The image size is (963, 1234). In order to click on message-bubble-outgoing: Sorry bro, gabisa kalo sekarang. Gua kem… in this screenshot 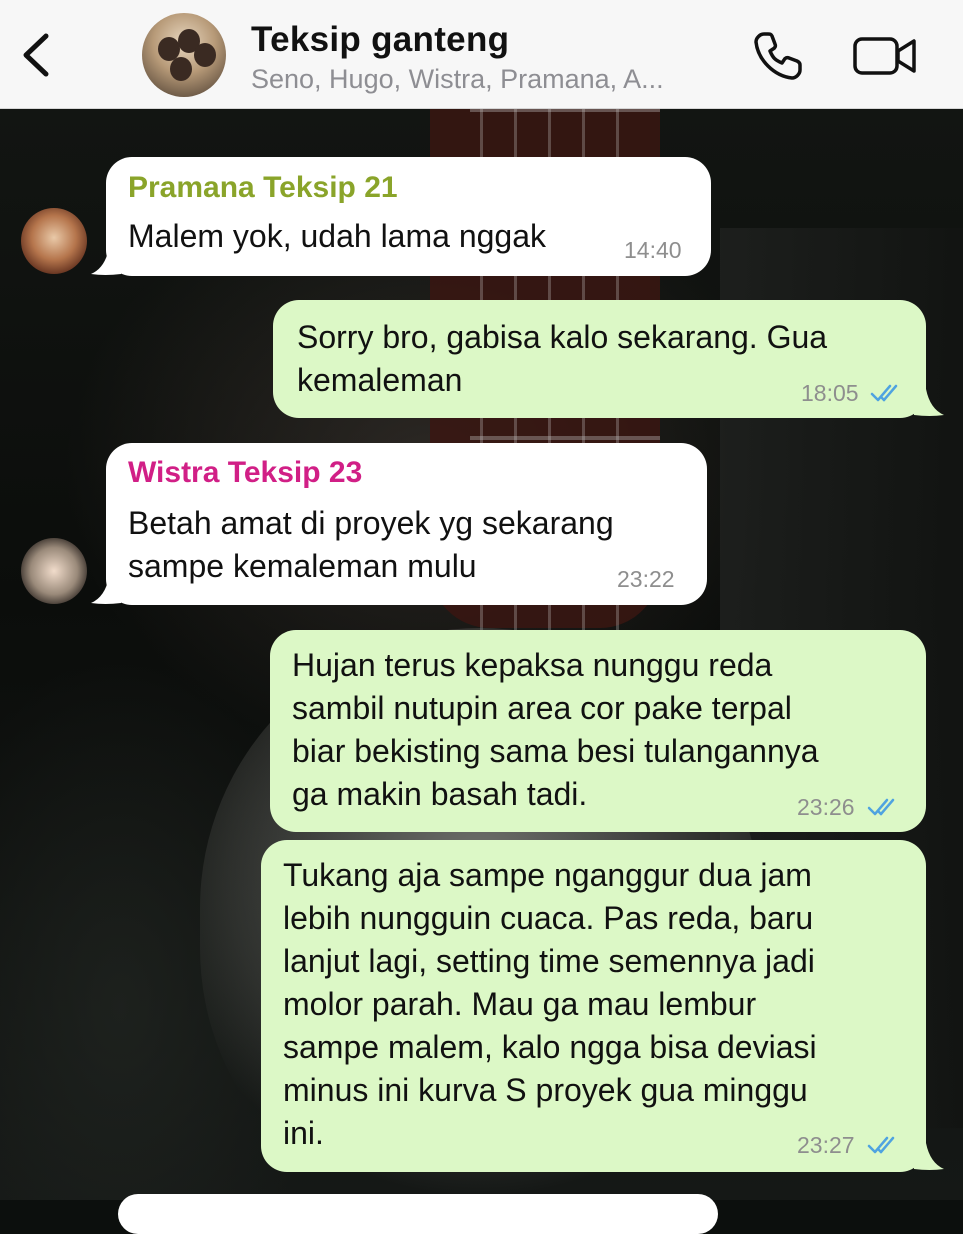, I will do `click(599, 359)`.